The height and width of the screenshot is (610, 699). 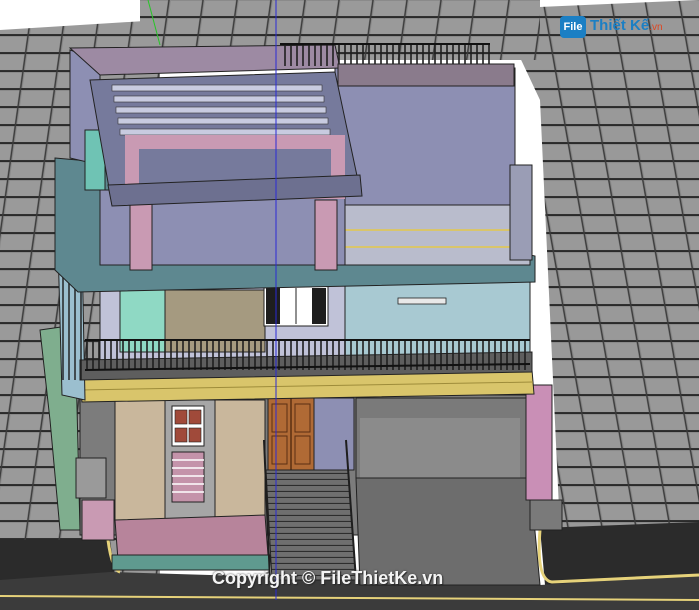 What do you see at coordinates (98, 520) in the screenshot?
I see `left-low-wall` at bounding box center [98, 520].